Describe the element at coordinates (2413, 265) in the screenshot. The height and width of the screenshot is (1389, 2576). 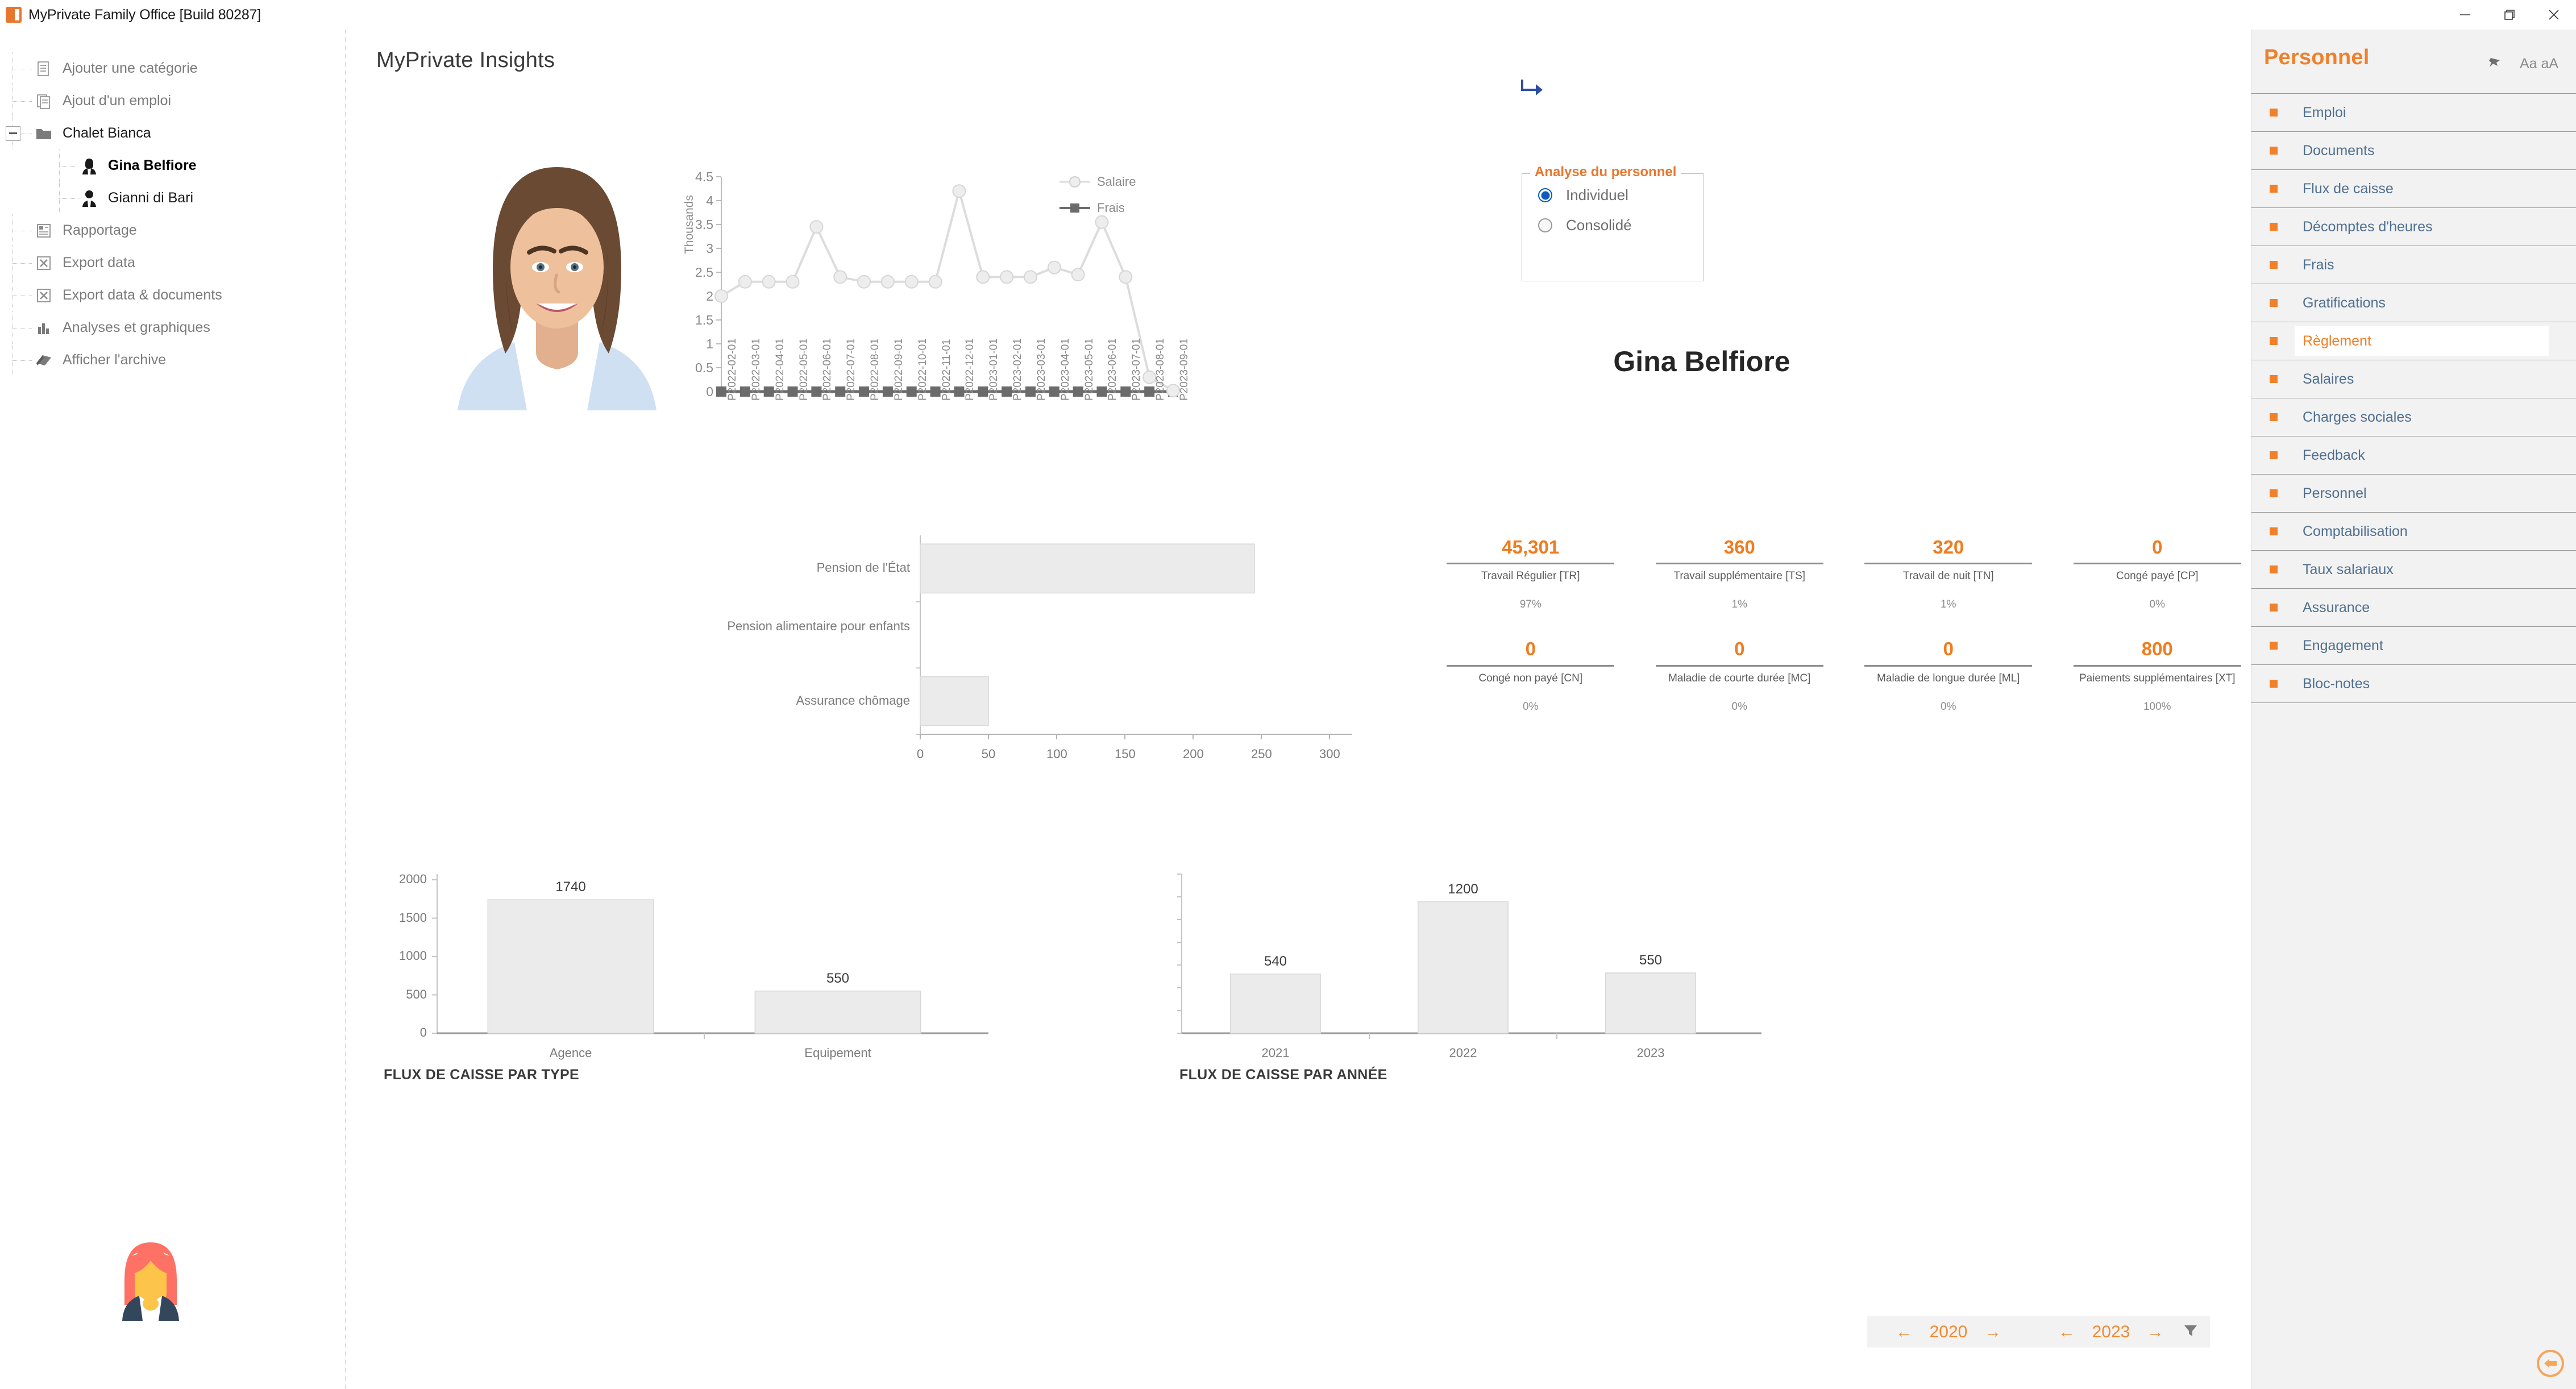
I see `right-panel-item-frais: Frais` at that location.